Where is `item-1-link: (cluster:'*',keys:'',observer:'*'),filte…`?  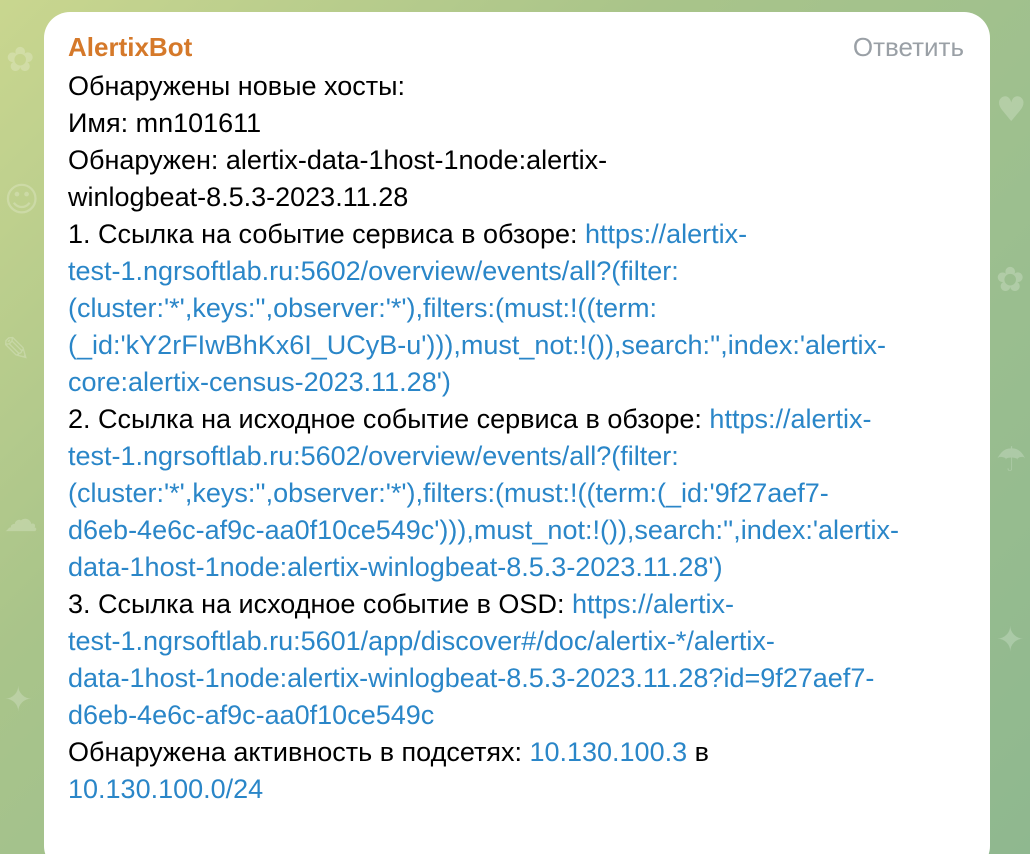 item-1-link: (cluster:'*',keys:'',observer:'*'),filte… is located at coordinates (362, 308).